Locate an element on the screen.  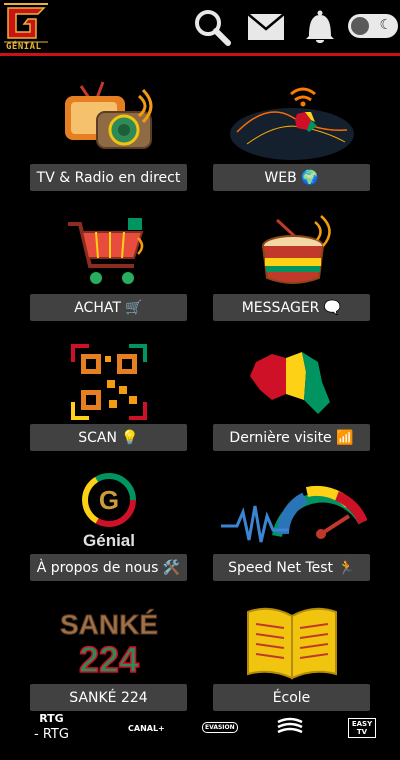
tile-web: WEB 🌍 is located at coordinates (291, 128).